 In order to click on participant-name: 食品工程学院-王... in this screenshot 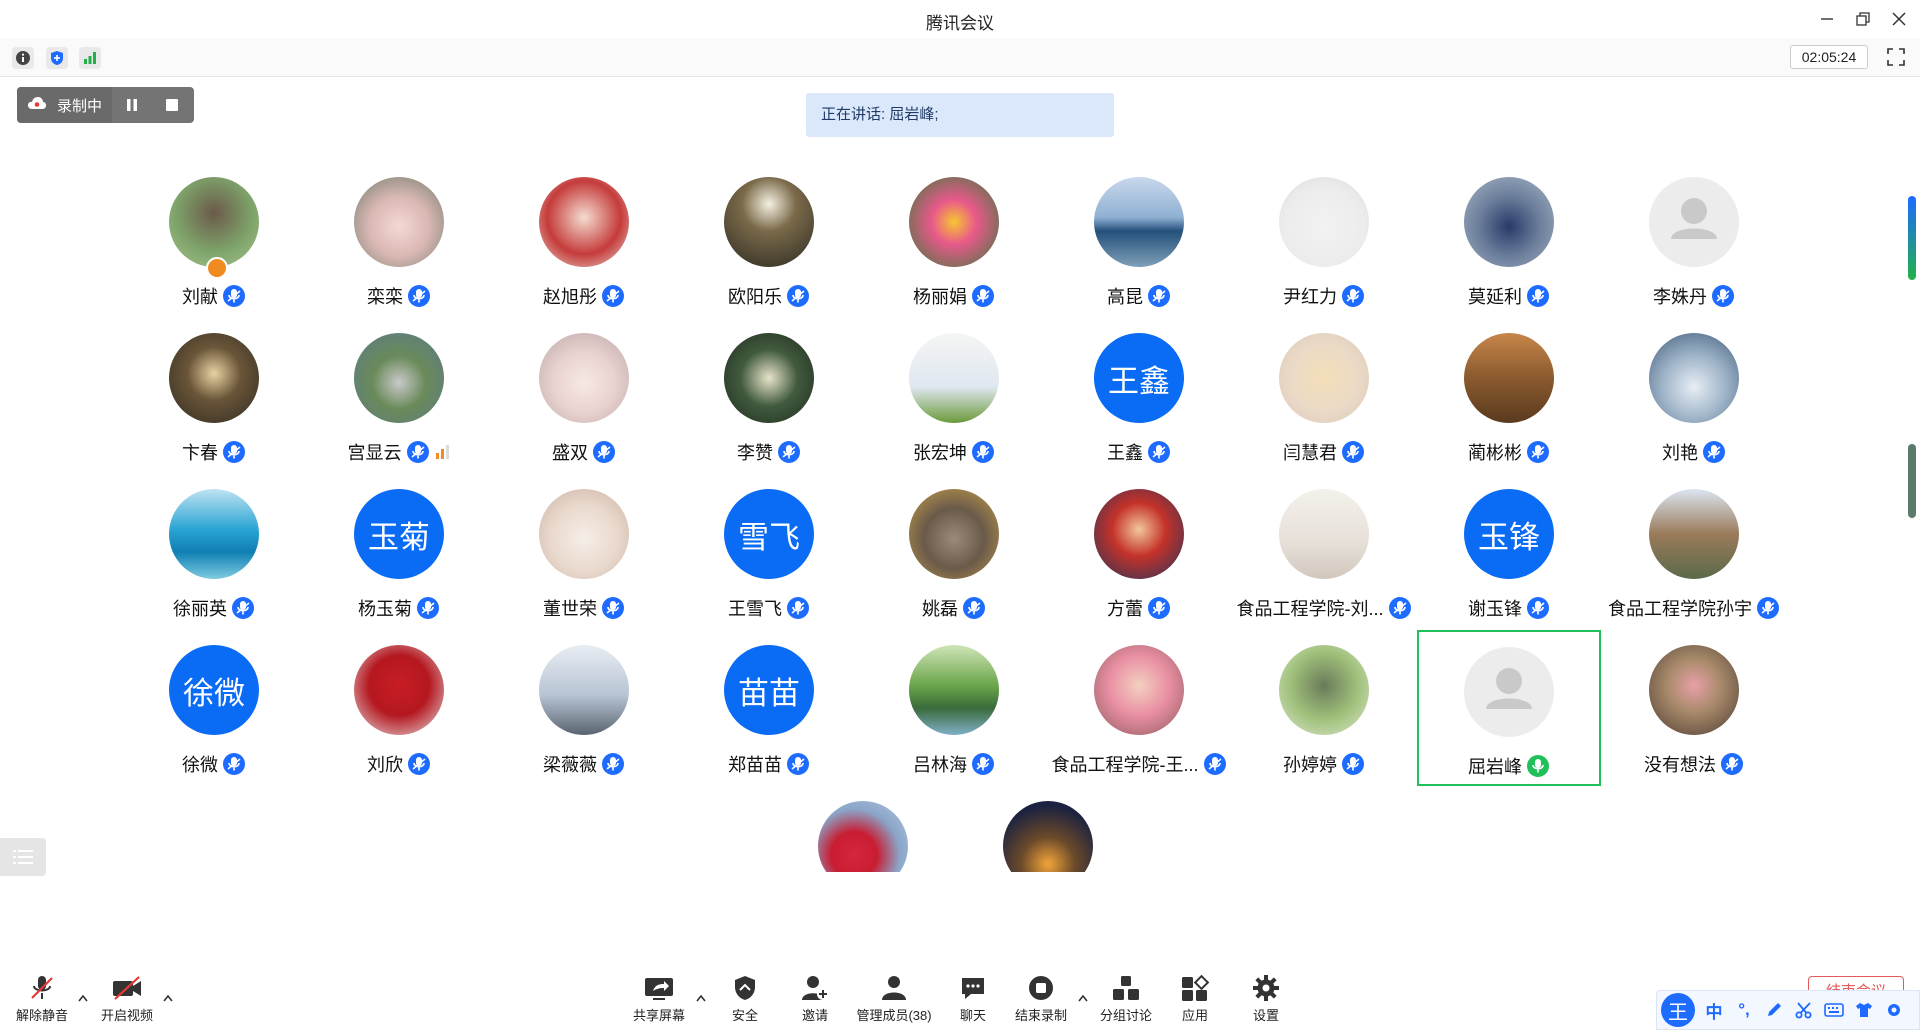, I will do `click(1125, 765)`.